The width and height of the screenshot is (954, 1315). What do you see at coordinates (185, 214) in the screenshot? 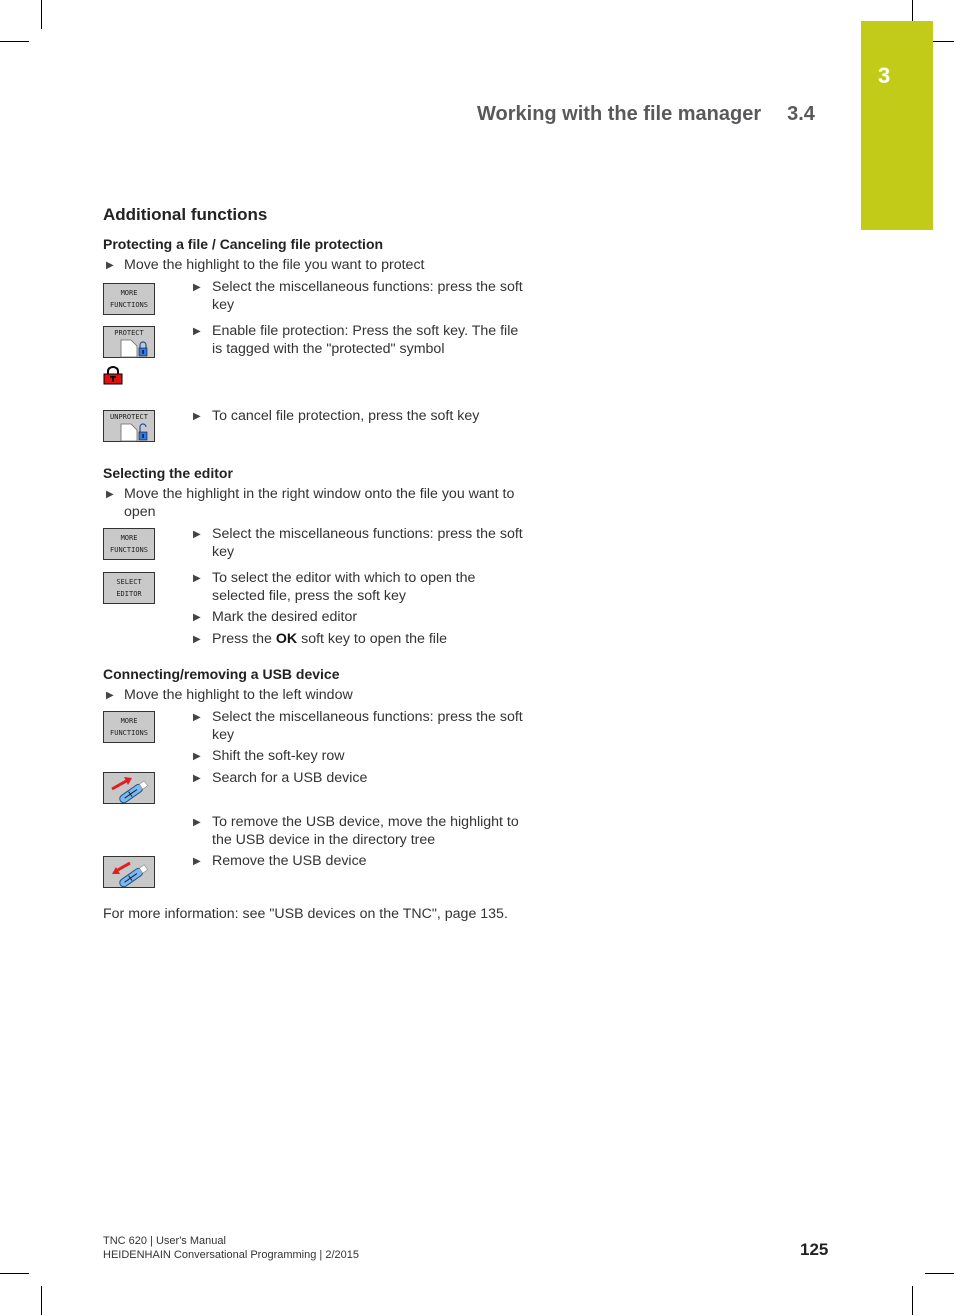
I see `page-heading: Additional functions` at bounding box center [185, 214].